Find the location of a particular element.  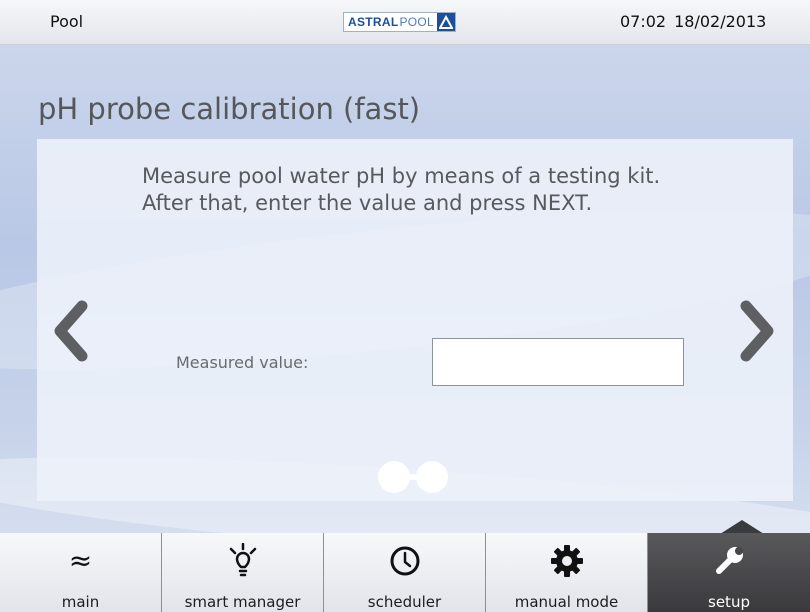

date: 18/02/2013 is located at coordinates (720, 21).